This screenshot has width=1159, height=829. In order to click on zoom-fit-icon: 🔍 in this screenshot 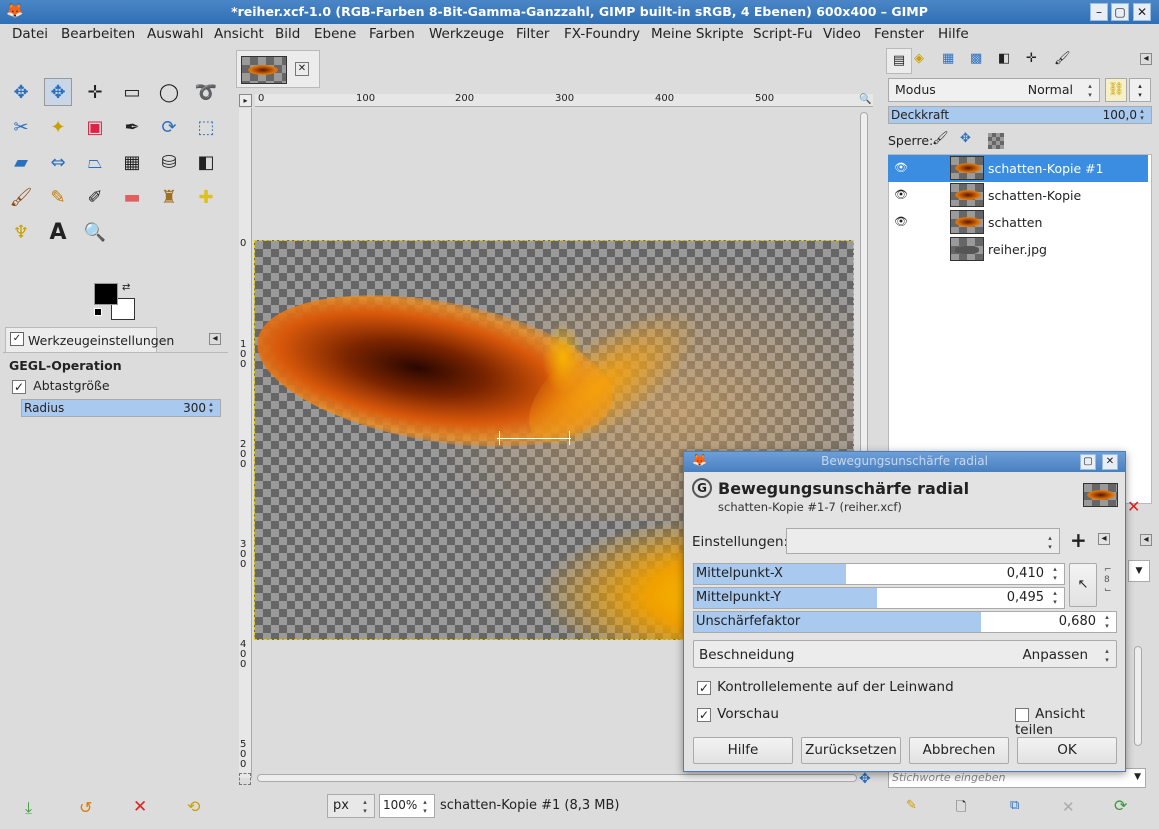, I will do `click(865, 100)`.